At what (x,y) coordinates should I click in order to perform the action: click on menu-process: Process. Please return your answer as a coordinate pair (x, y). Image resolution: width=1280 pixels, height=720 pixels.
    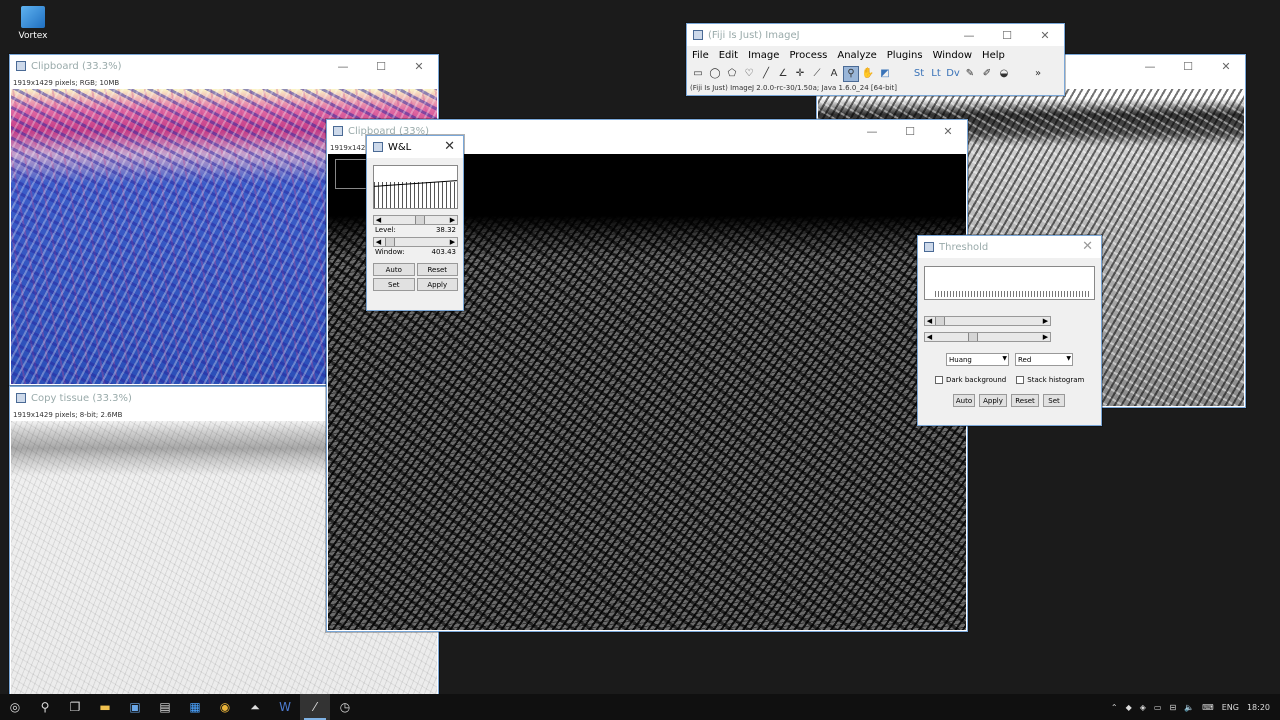
    Looking at the image, I should click on (808, 55).